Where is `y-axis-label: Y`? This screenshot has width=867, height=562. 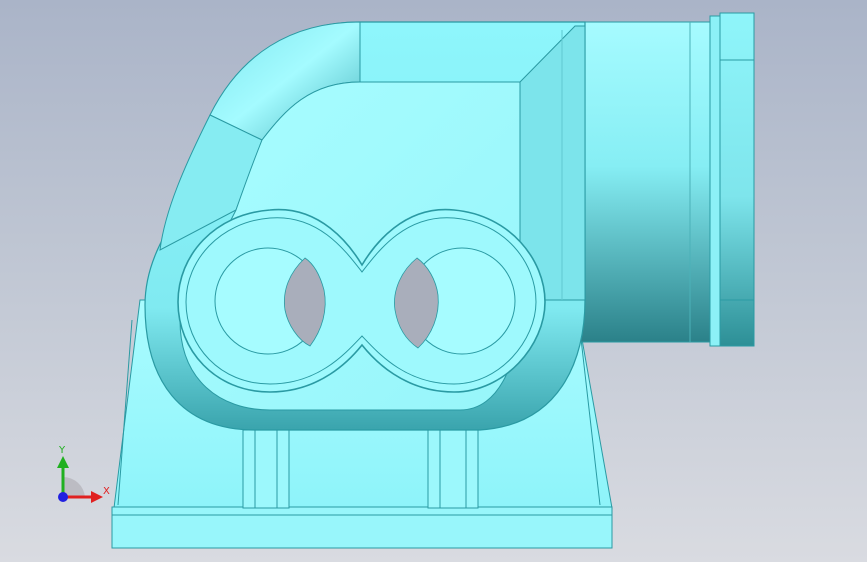 y-axis-label: Y is located at coordinates (62, 450).